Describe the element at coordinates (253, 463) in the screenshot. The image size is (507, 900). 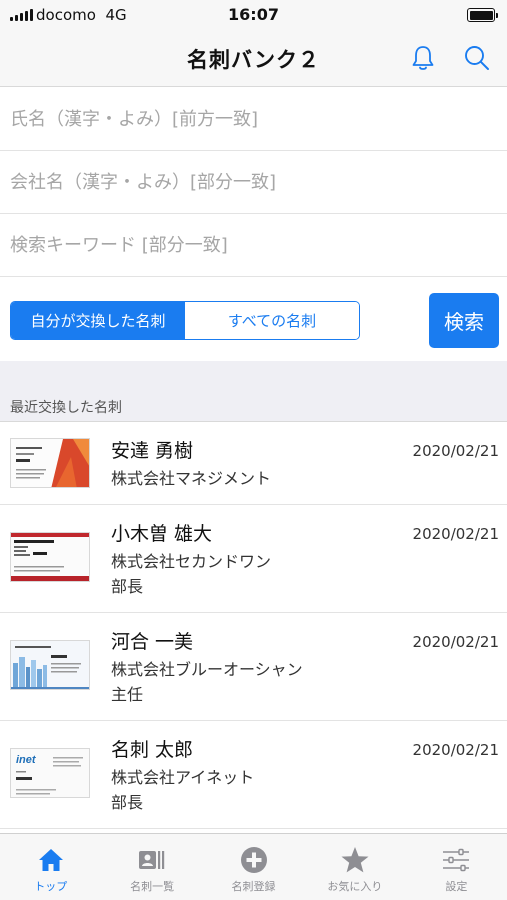
I see `list-item: 安達 勇樹 株式会社マネジメント 2020/02/21` at that location.